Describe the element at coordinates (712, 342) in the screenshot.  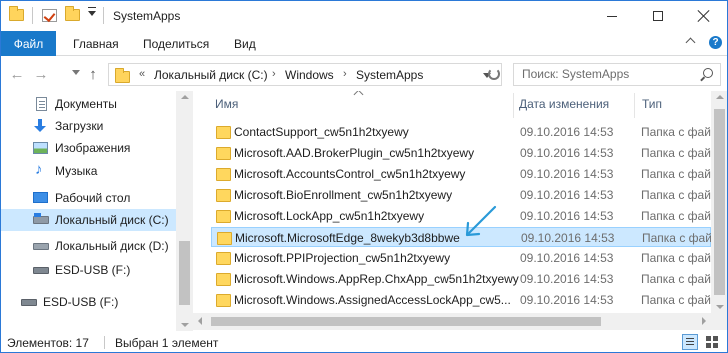
I see `large-icons-view-icon` at that location.